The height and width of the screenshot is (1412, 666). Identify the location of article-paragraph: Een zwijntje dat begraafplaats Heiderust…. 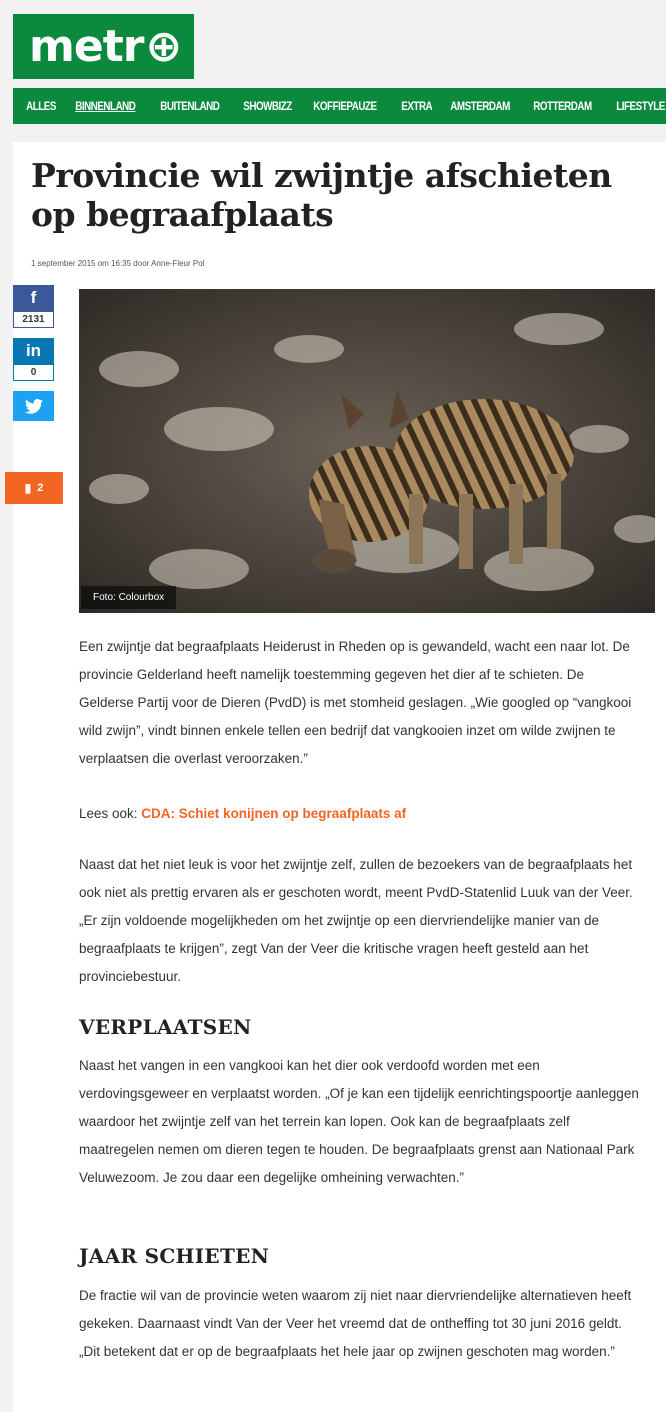
(355, 702).